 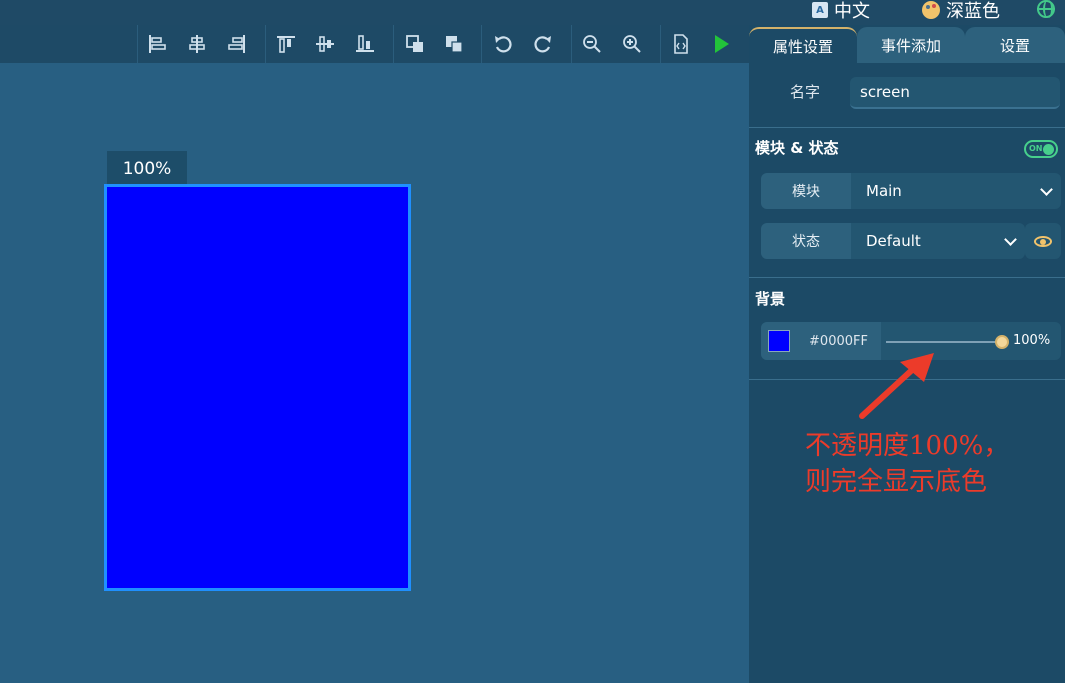 What do you see at coordinates (852, 11) in the screenshot?
I see `language-label: 中文` at bounding box center [852, 11].